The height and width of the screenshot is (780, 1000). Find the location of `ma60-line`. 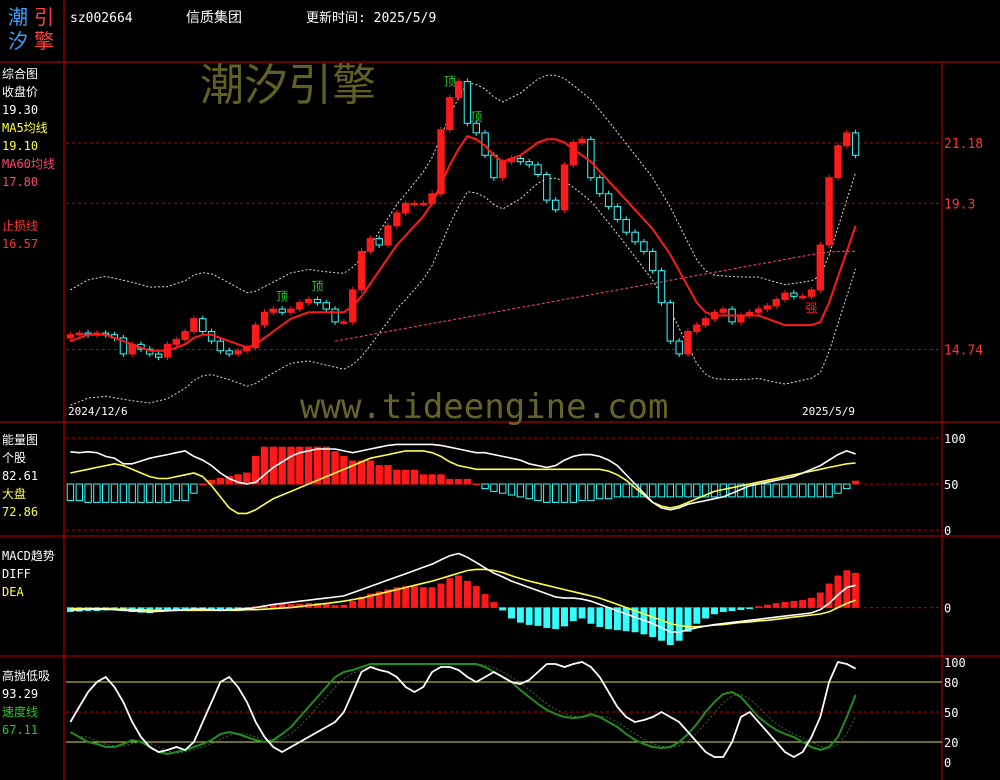

ma60-line is located at coordinates (595, 296).